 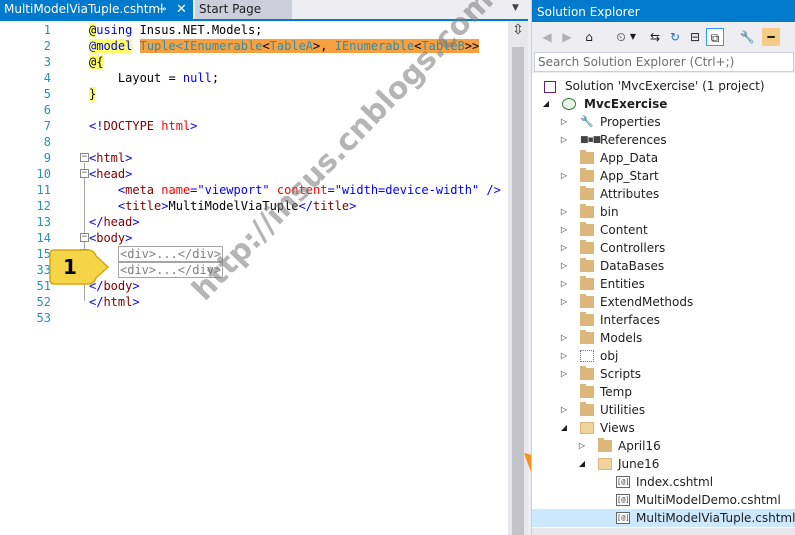 I want to click on collapse-all-icon: ⊟, so click(x=695, y=37).